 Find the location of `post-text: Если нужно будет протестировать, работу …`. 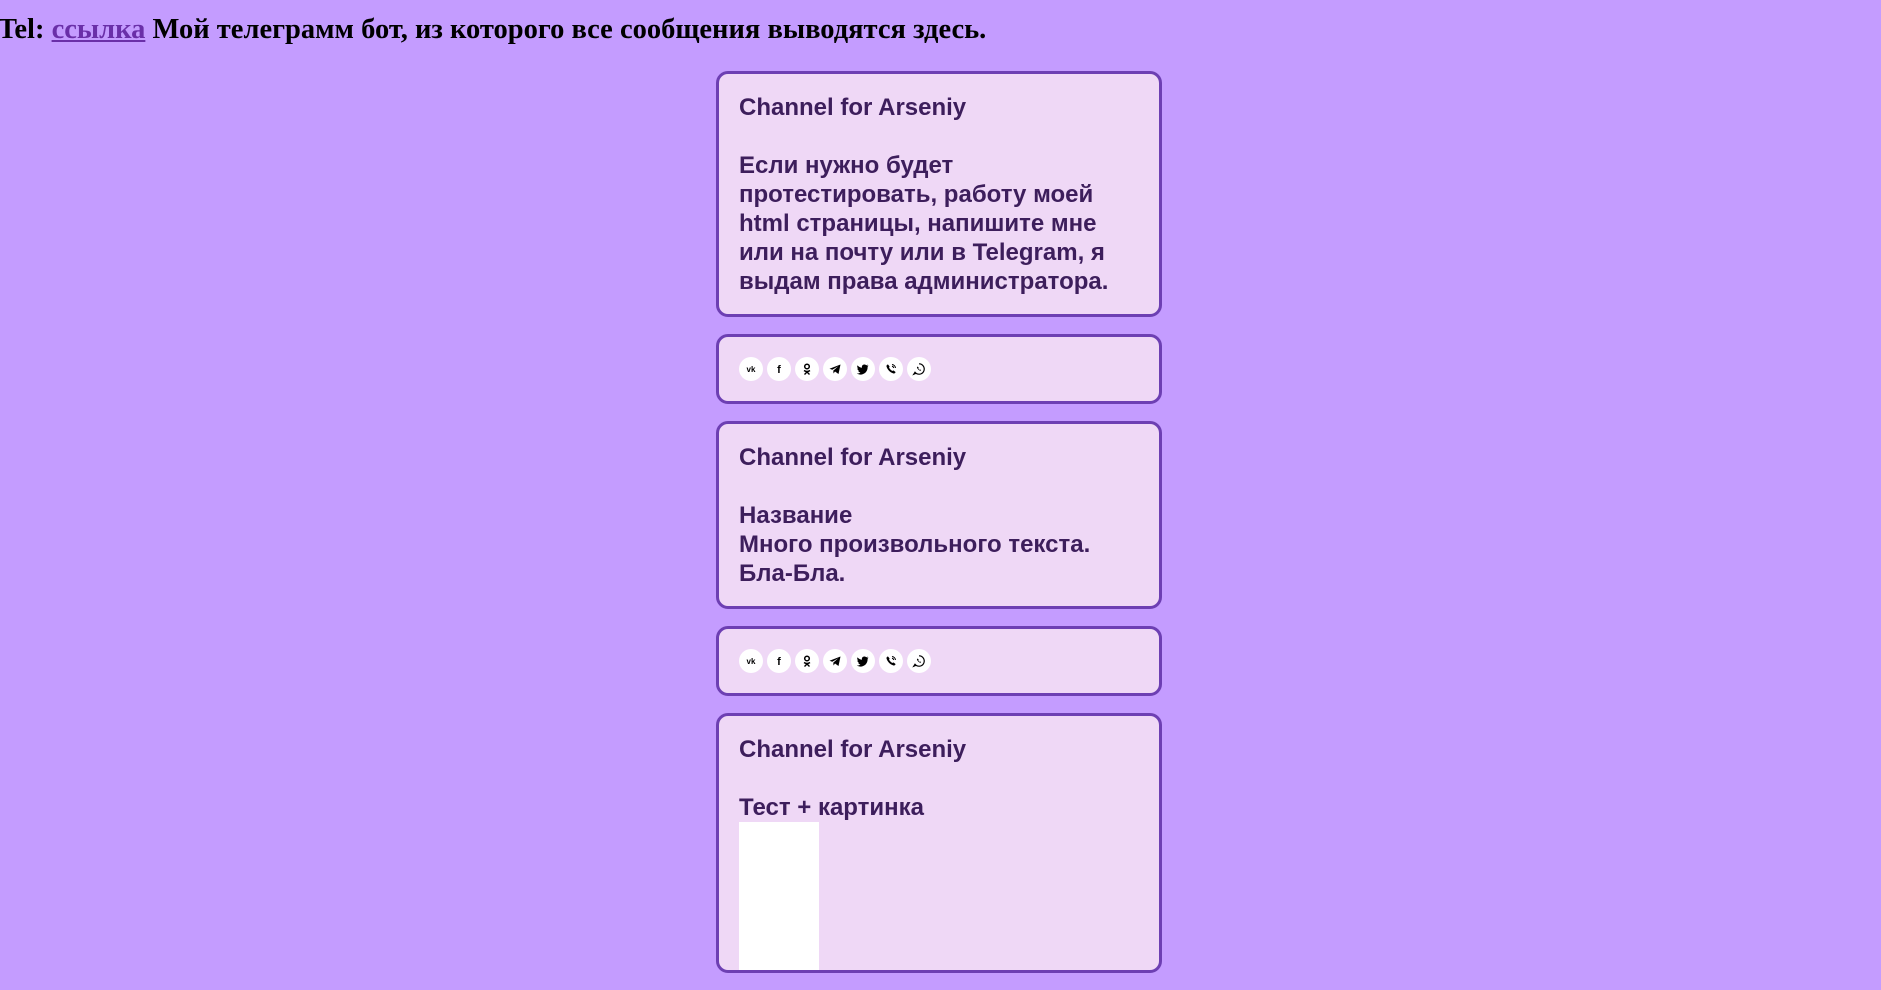

post-text: Если нужно будет протестировать, работу … is located at coordinates (924, 223).